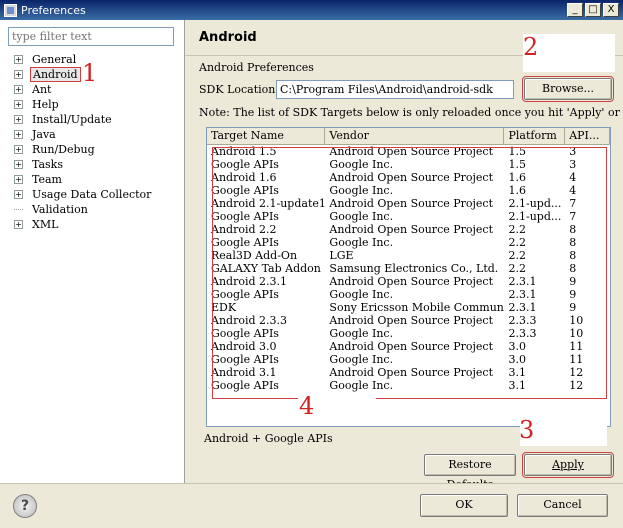  Describe the element at coordinates (47, 179) in the screenshot. I see `tree-item-label: Team` at that location.